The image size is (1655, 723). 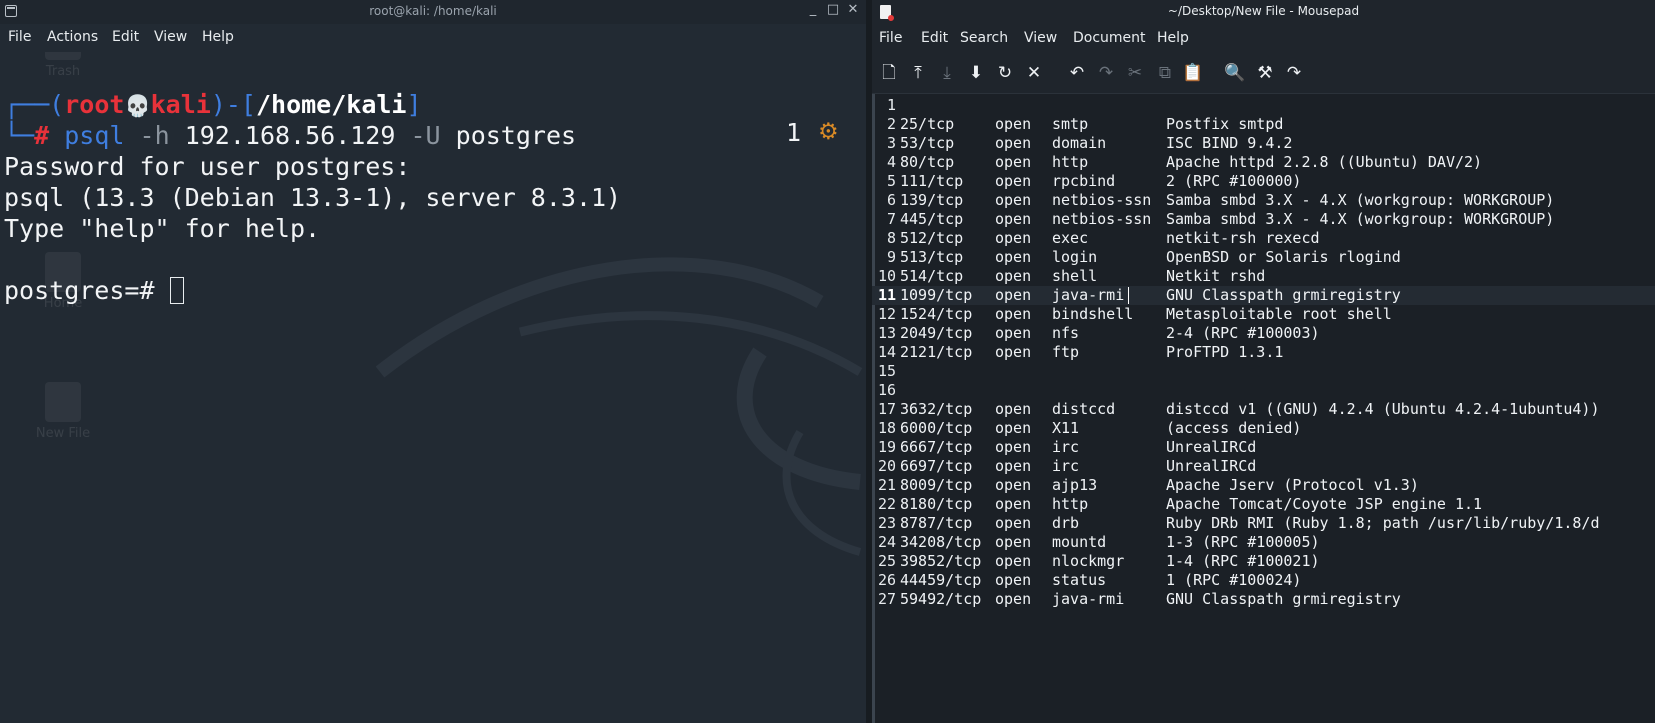 What do you see at coordinates (936, 352) in the screenshot?
I see `port-text: 2121/tcp` at bounding box center [936, 352].